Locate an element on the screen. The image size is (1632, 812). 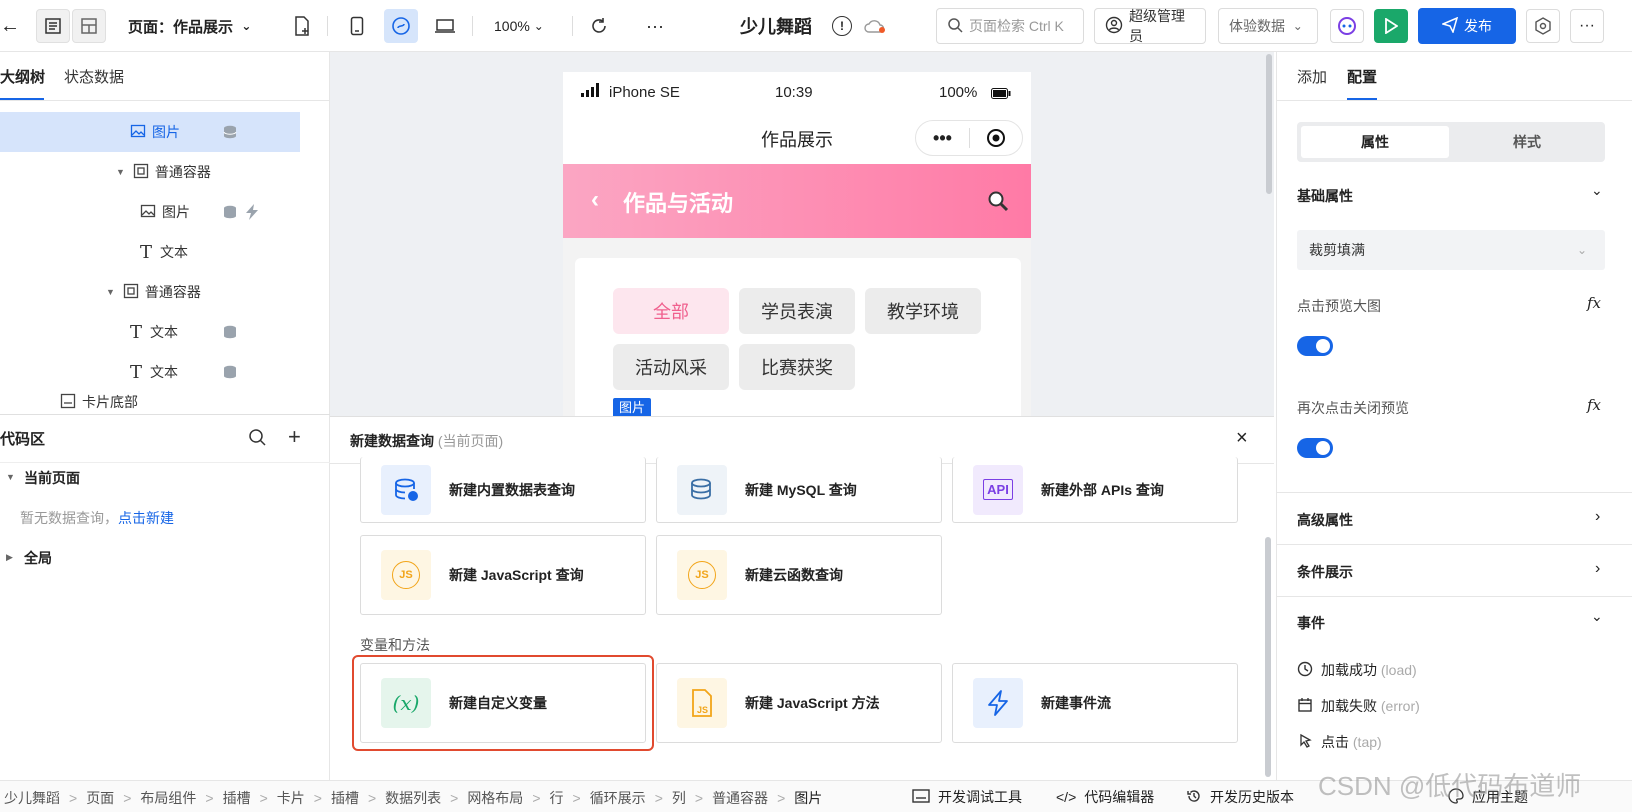
refresh-icon is located at coordinates (599, 26).